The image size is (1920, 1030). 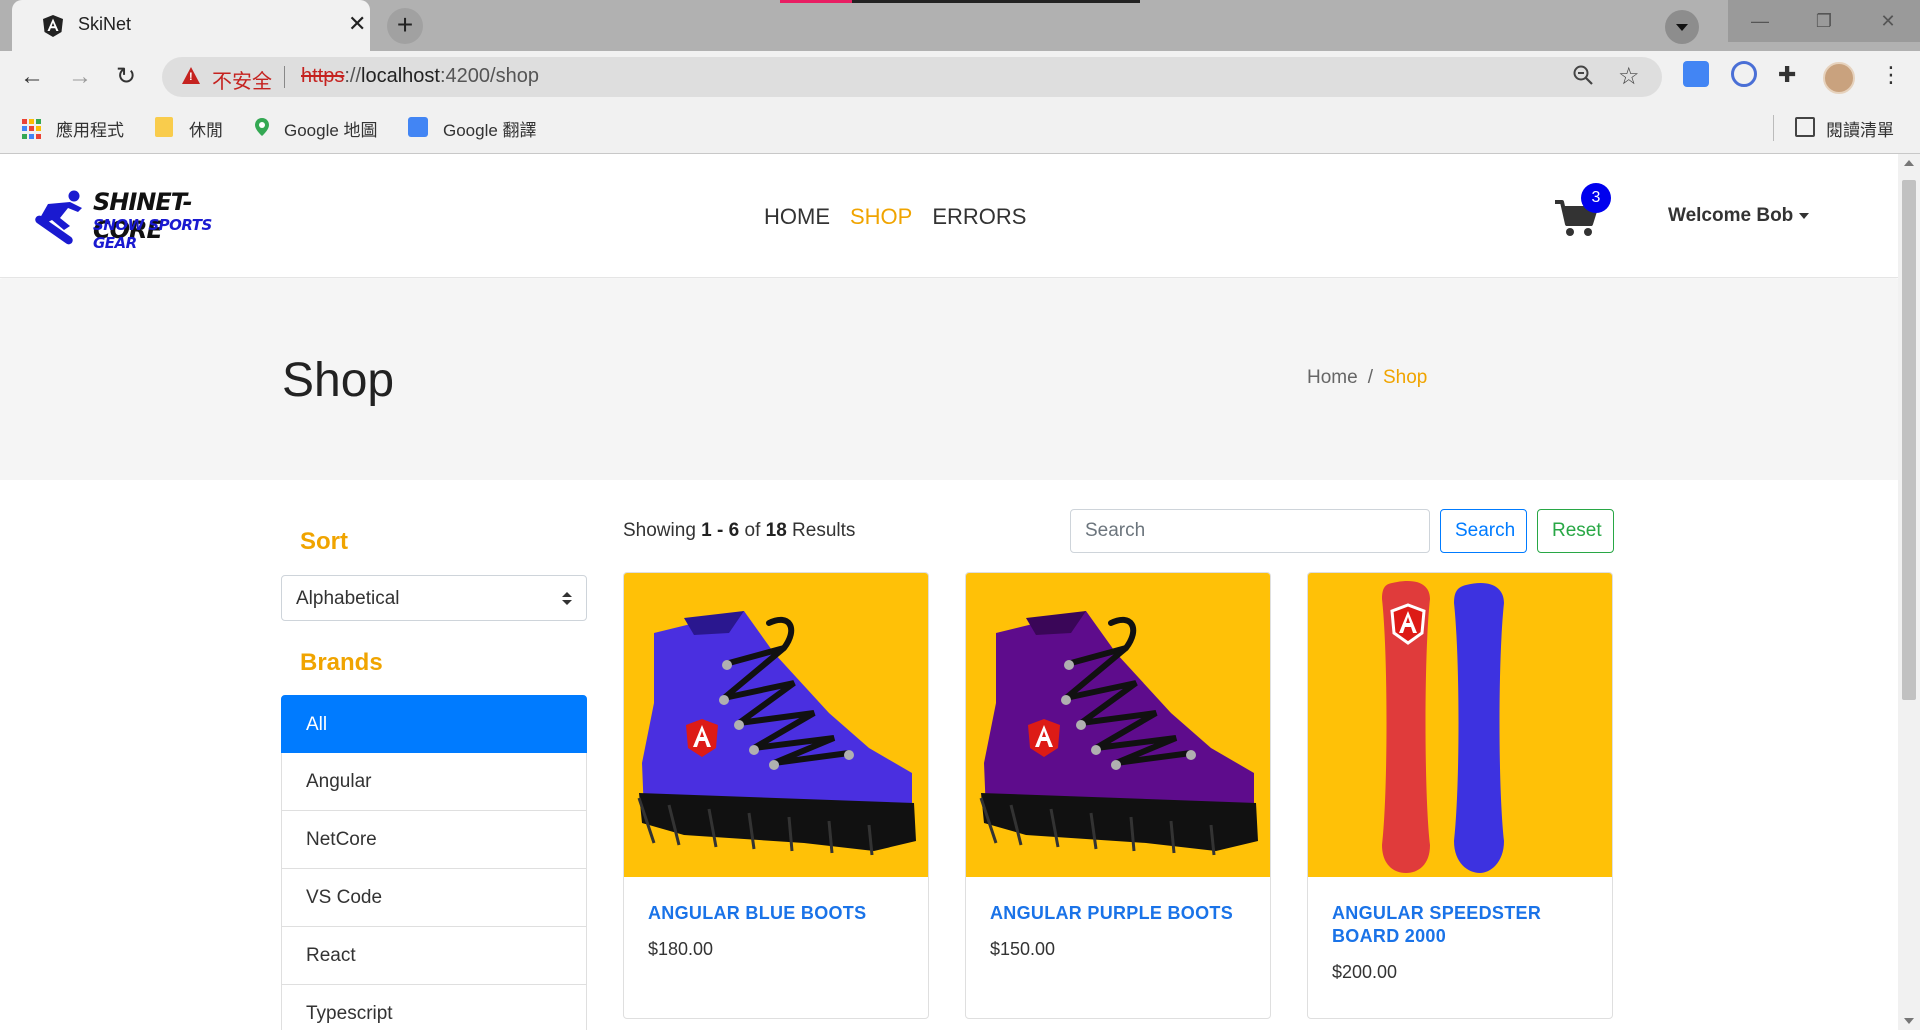 What do you see at coordinates (960, 25) in the screenshot?
I see `tab-bar: SkiNet ✕ + — ❐ ✕` at bounding box center [960, 25].